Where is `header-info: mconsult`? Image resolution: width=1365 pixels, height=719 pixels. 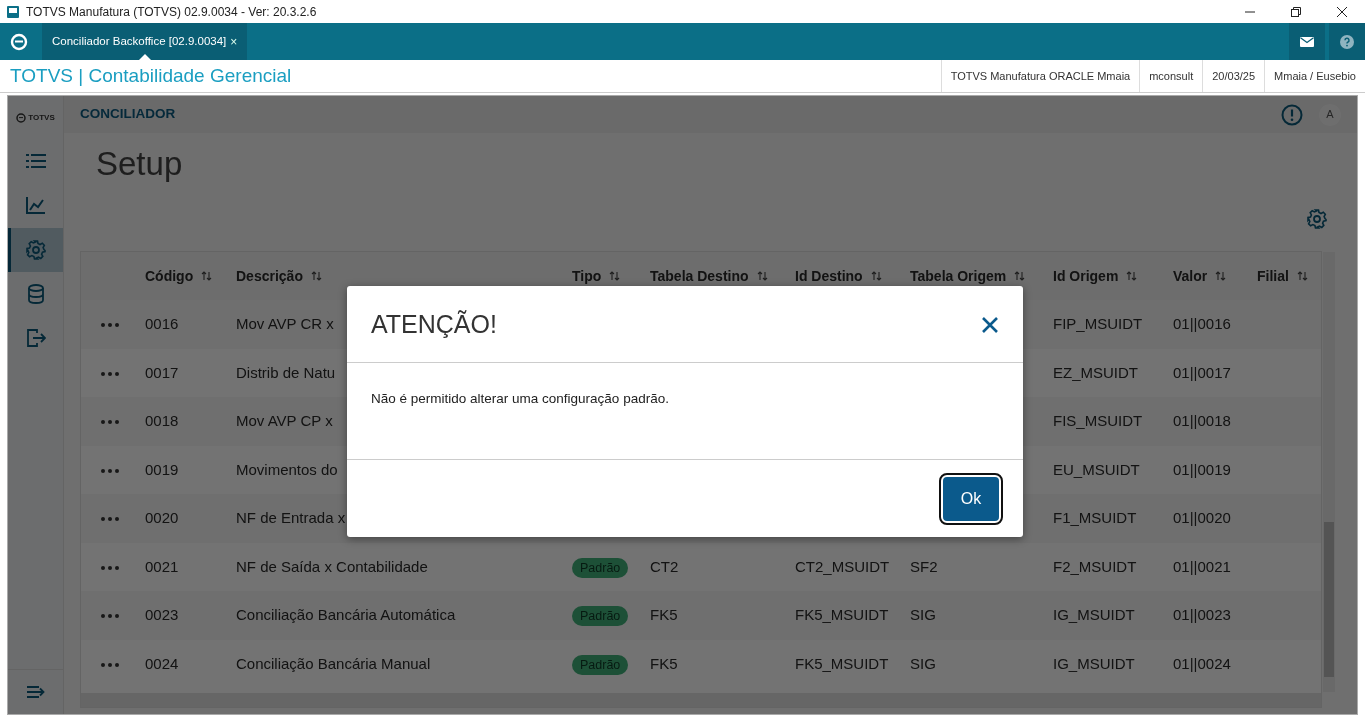
header-info: mconsult is located at coordinates (1171, 76).